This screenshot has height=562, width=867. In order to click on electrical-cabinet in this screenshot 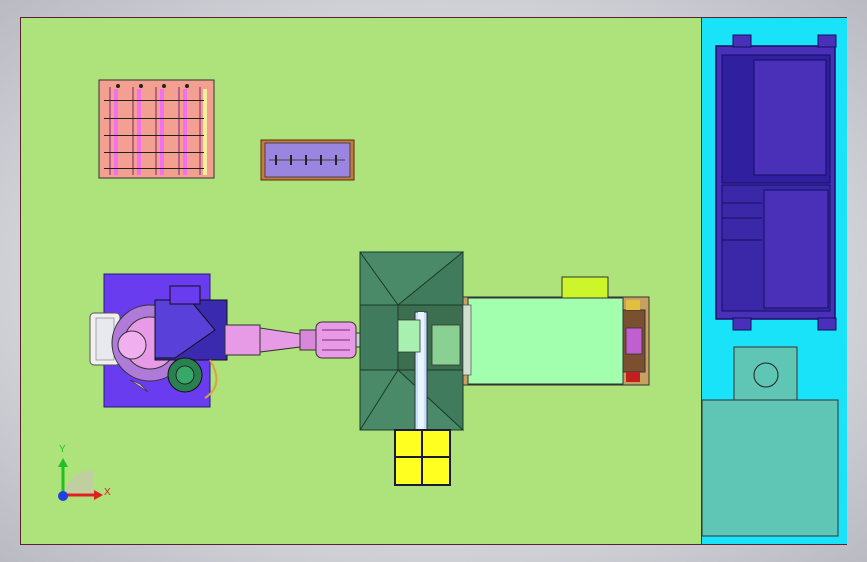, I will do `click(776, 182)`.